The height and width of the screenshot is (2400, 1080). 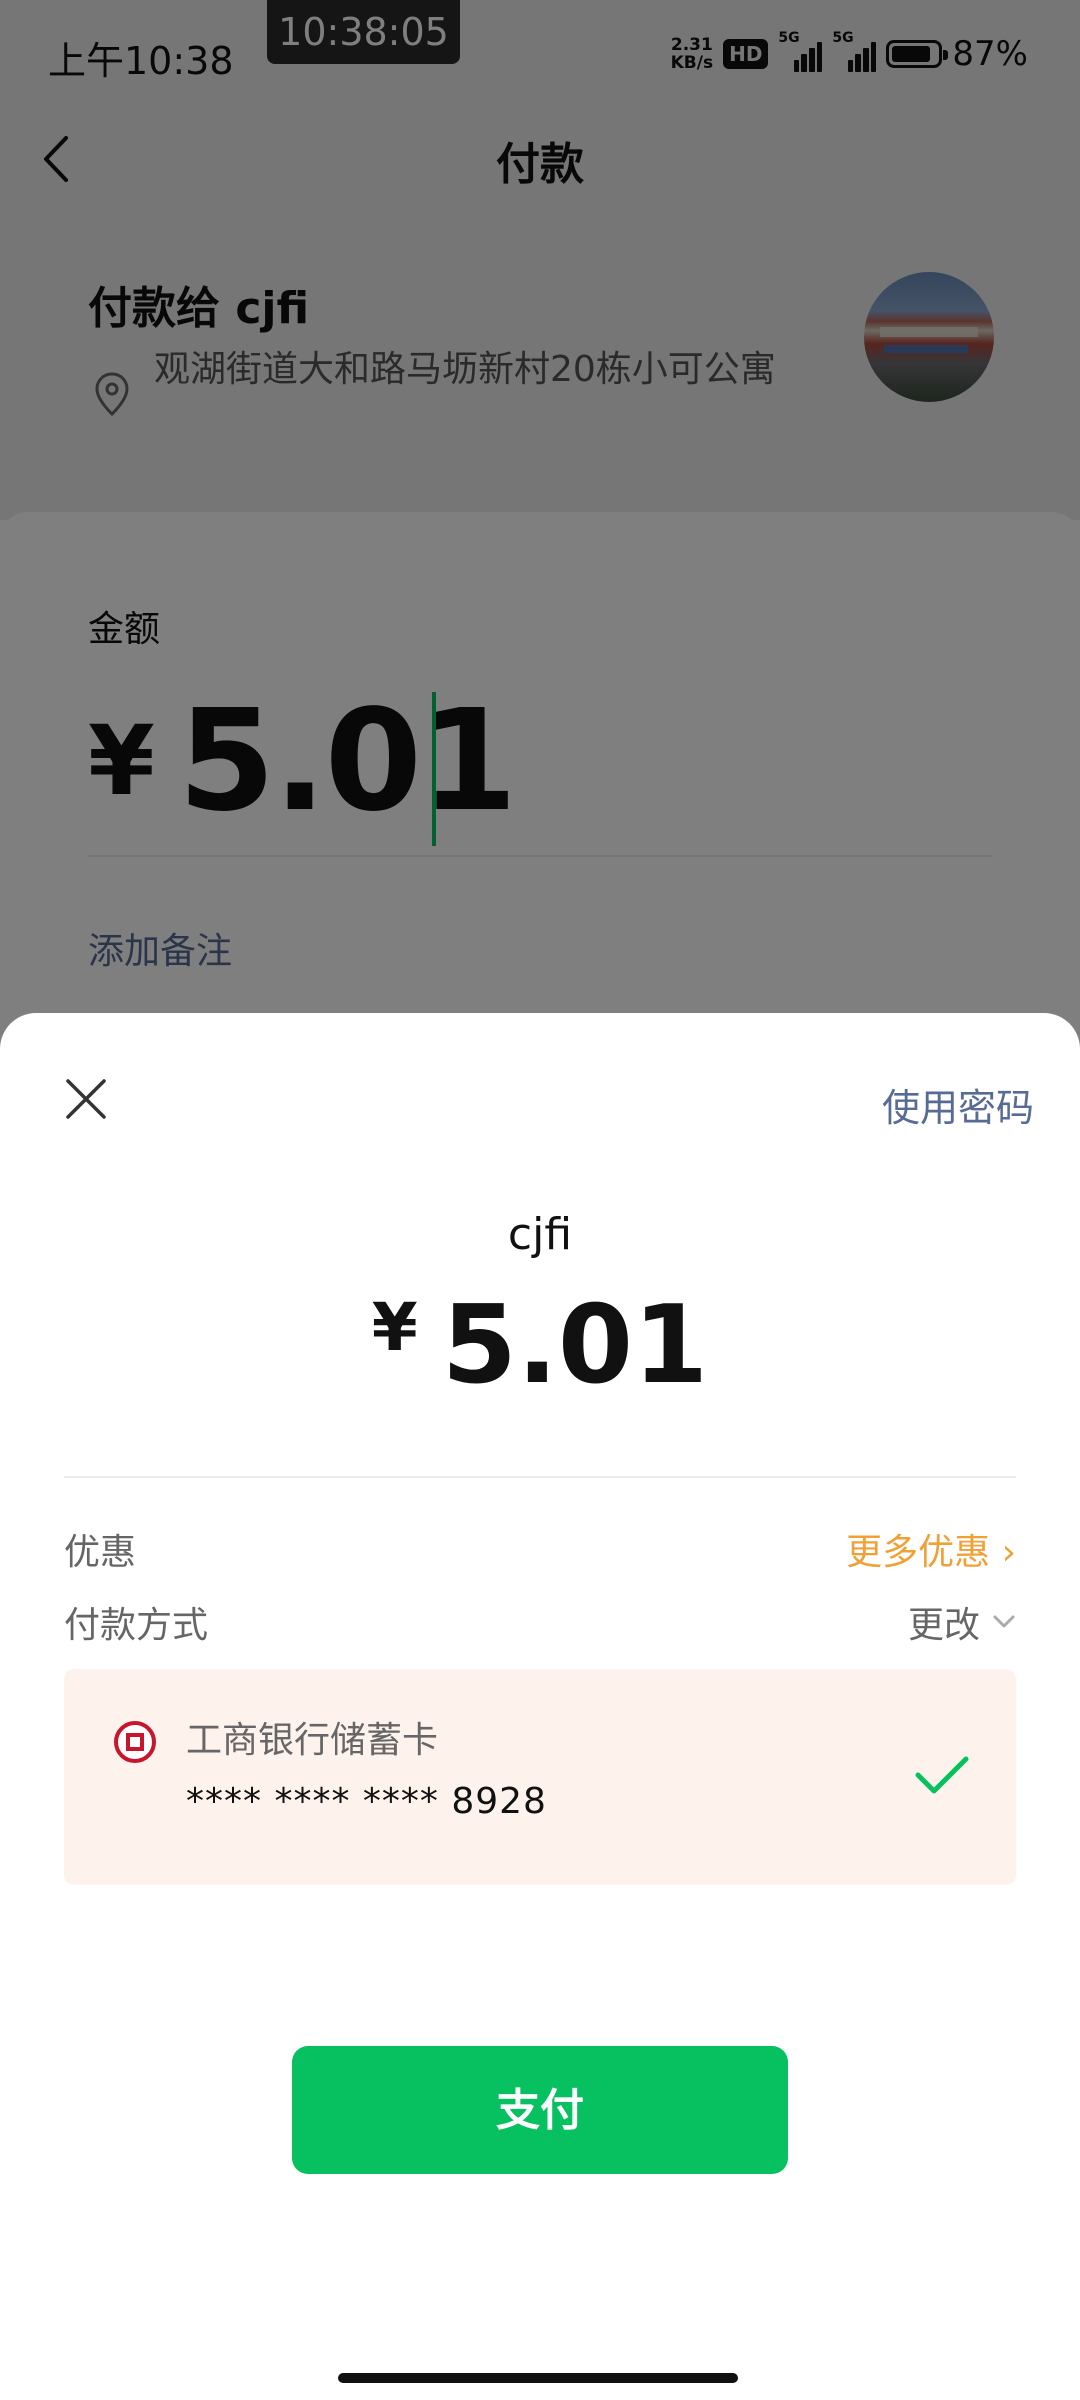 I want to click on sheet-payee-name: cjfi, so click(x=540, y=1234).